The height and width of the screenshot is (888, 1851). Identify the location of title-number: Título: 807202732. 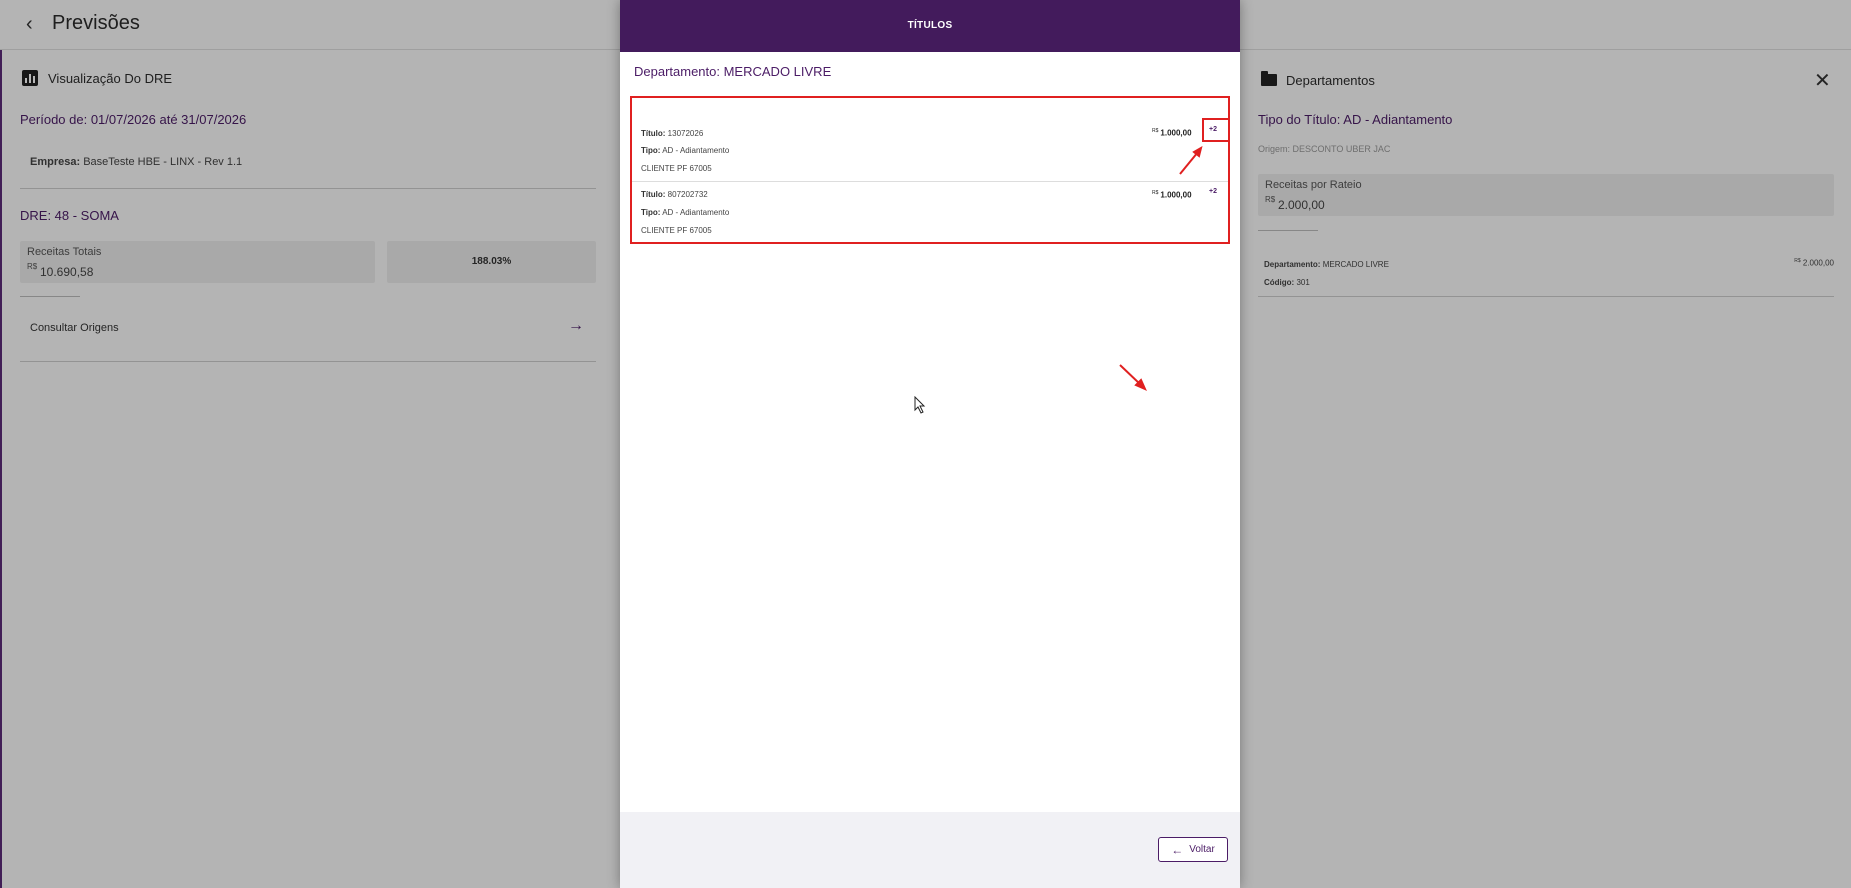
(674, 194).